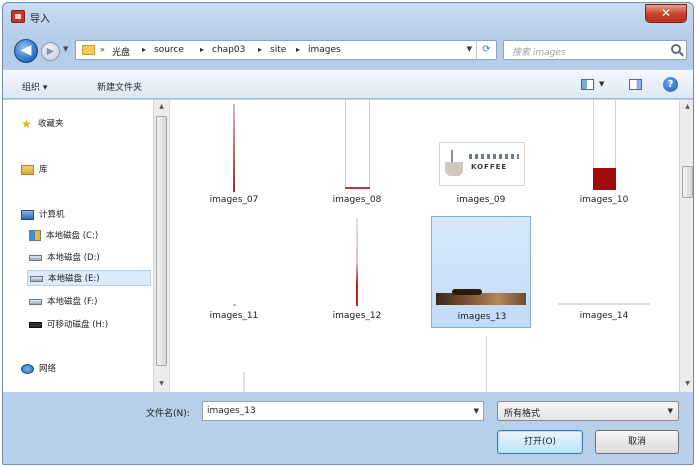 This screenshot has height=467, width=696. I want to click on cancel-button: 取消, so click(637, 442).